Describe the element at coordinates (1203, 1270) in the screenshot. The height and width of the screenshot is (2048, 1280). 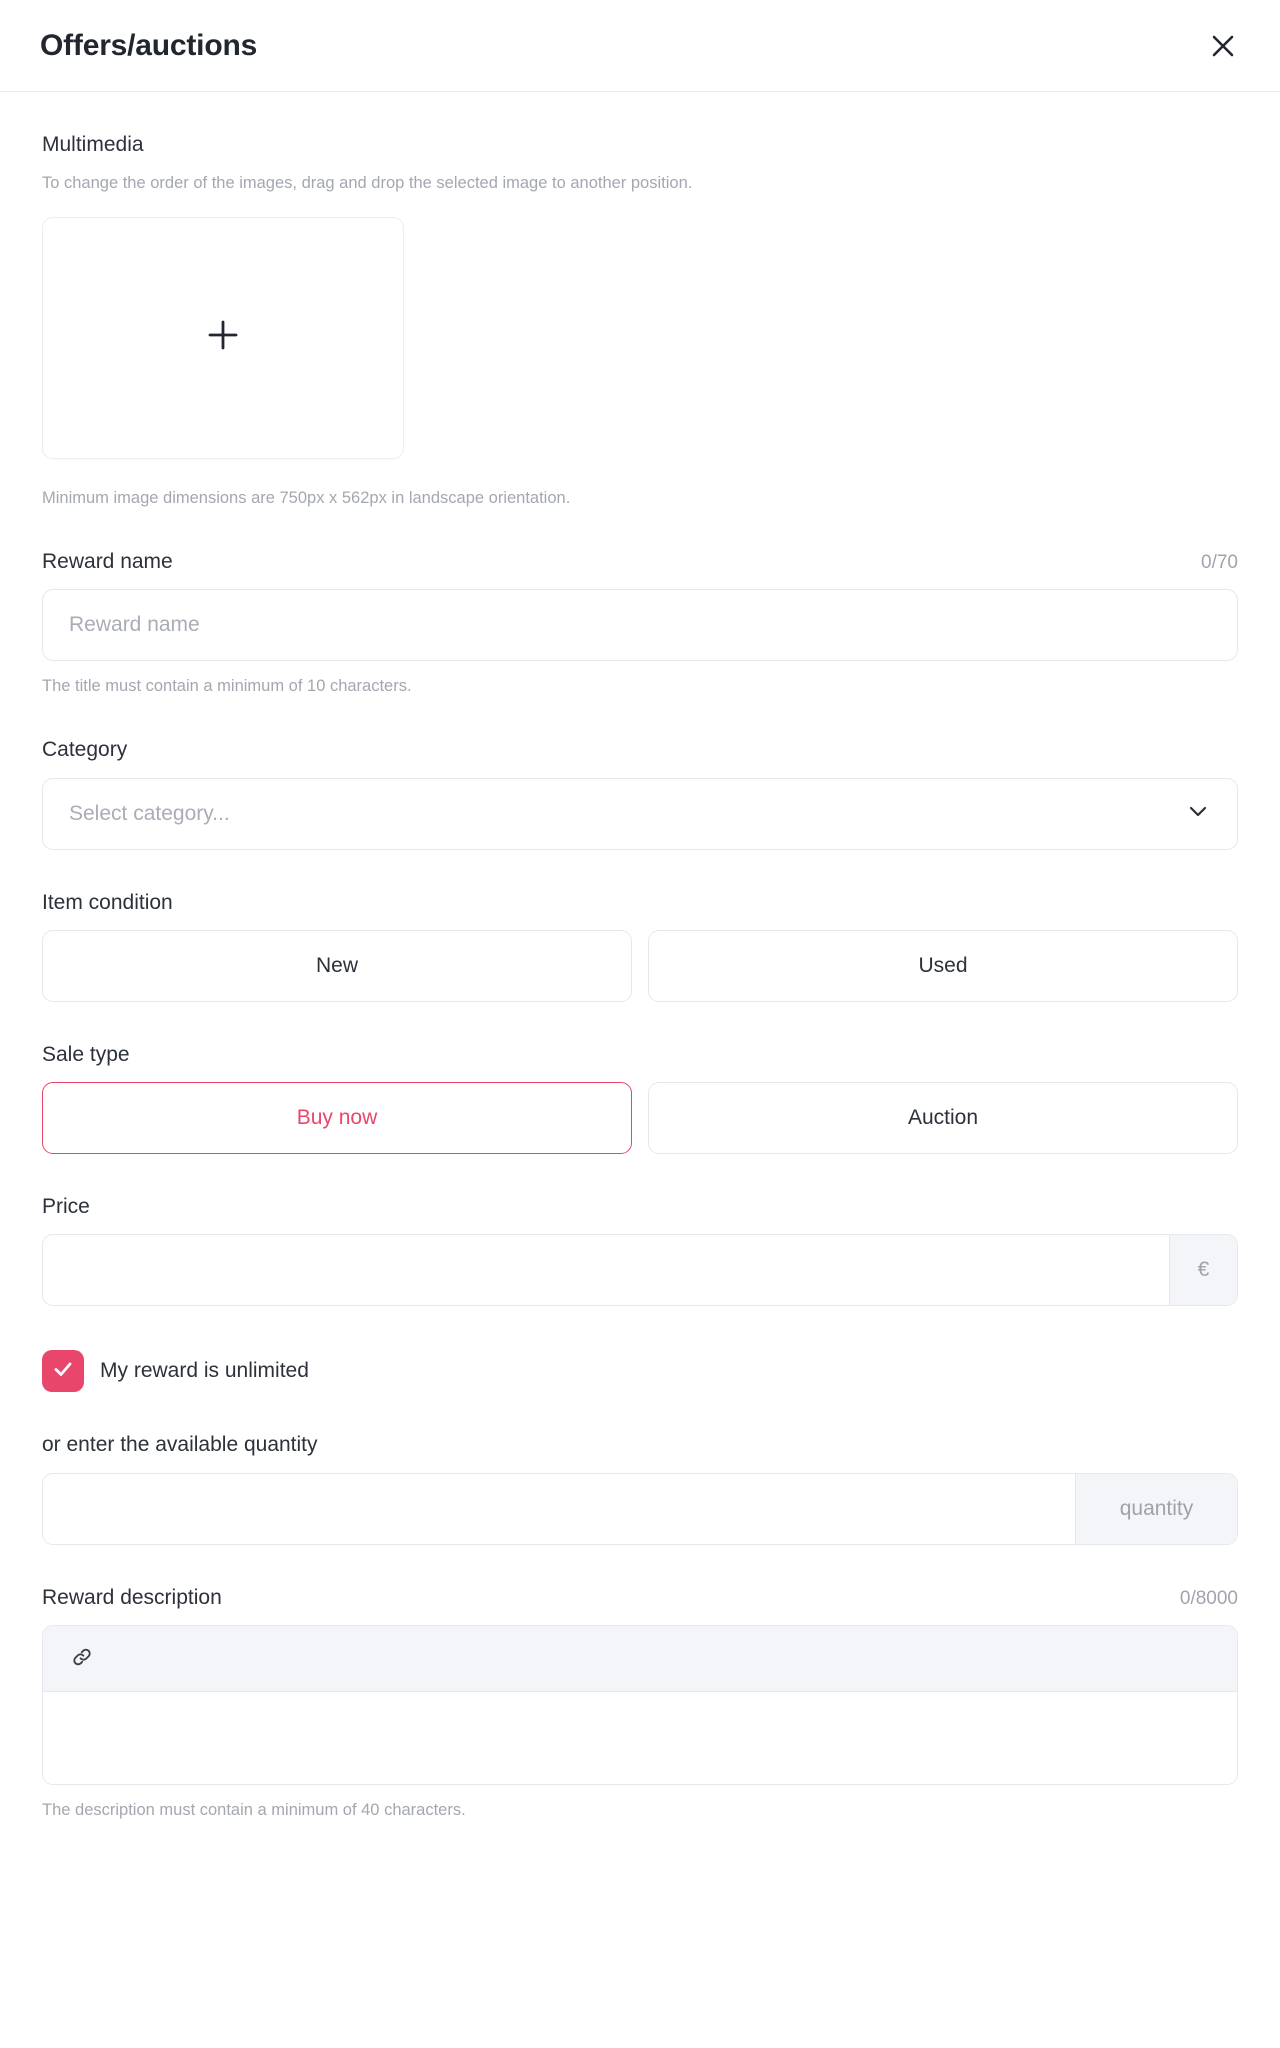
I see `currency-suffix: €` at that location.